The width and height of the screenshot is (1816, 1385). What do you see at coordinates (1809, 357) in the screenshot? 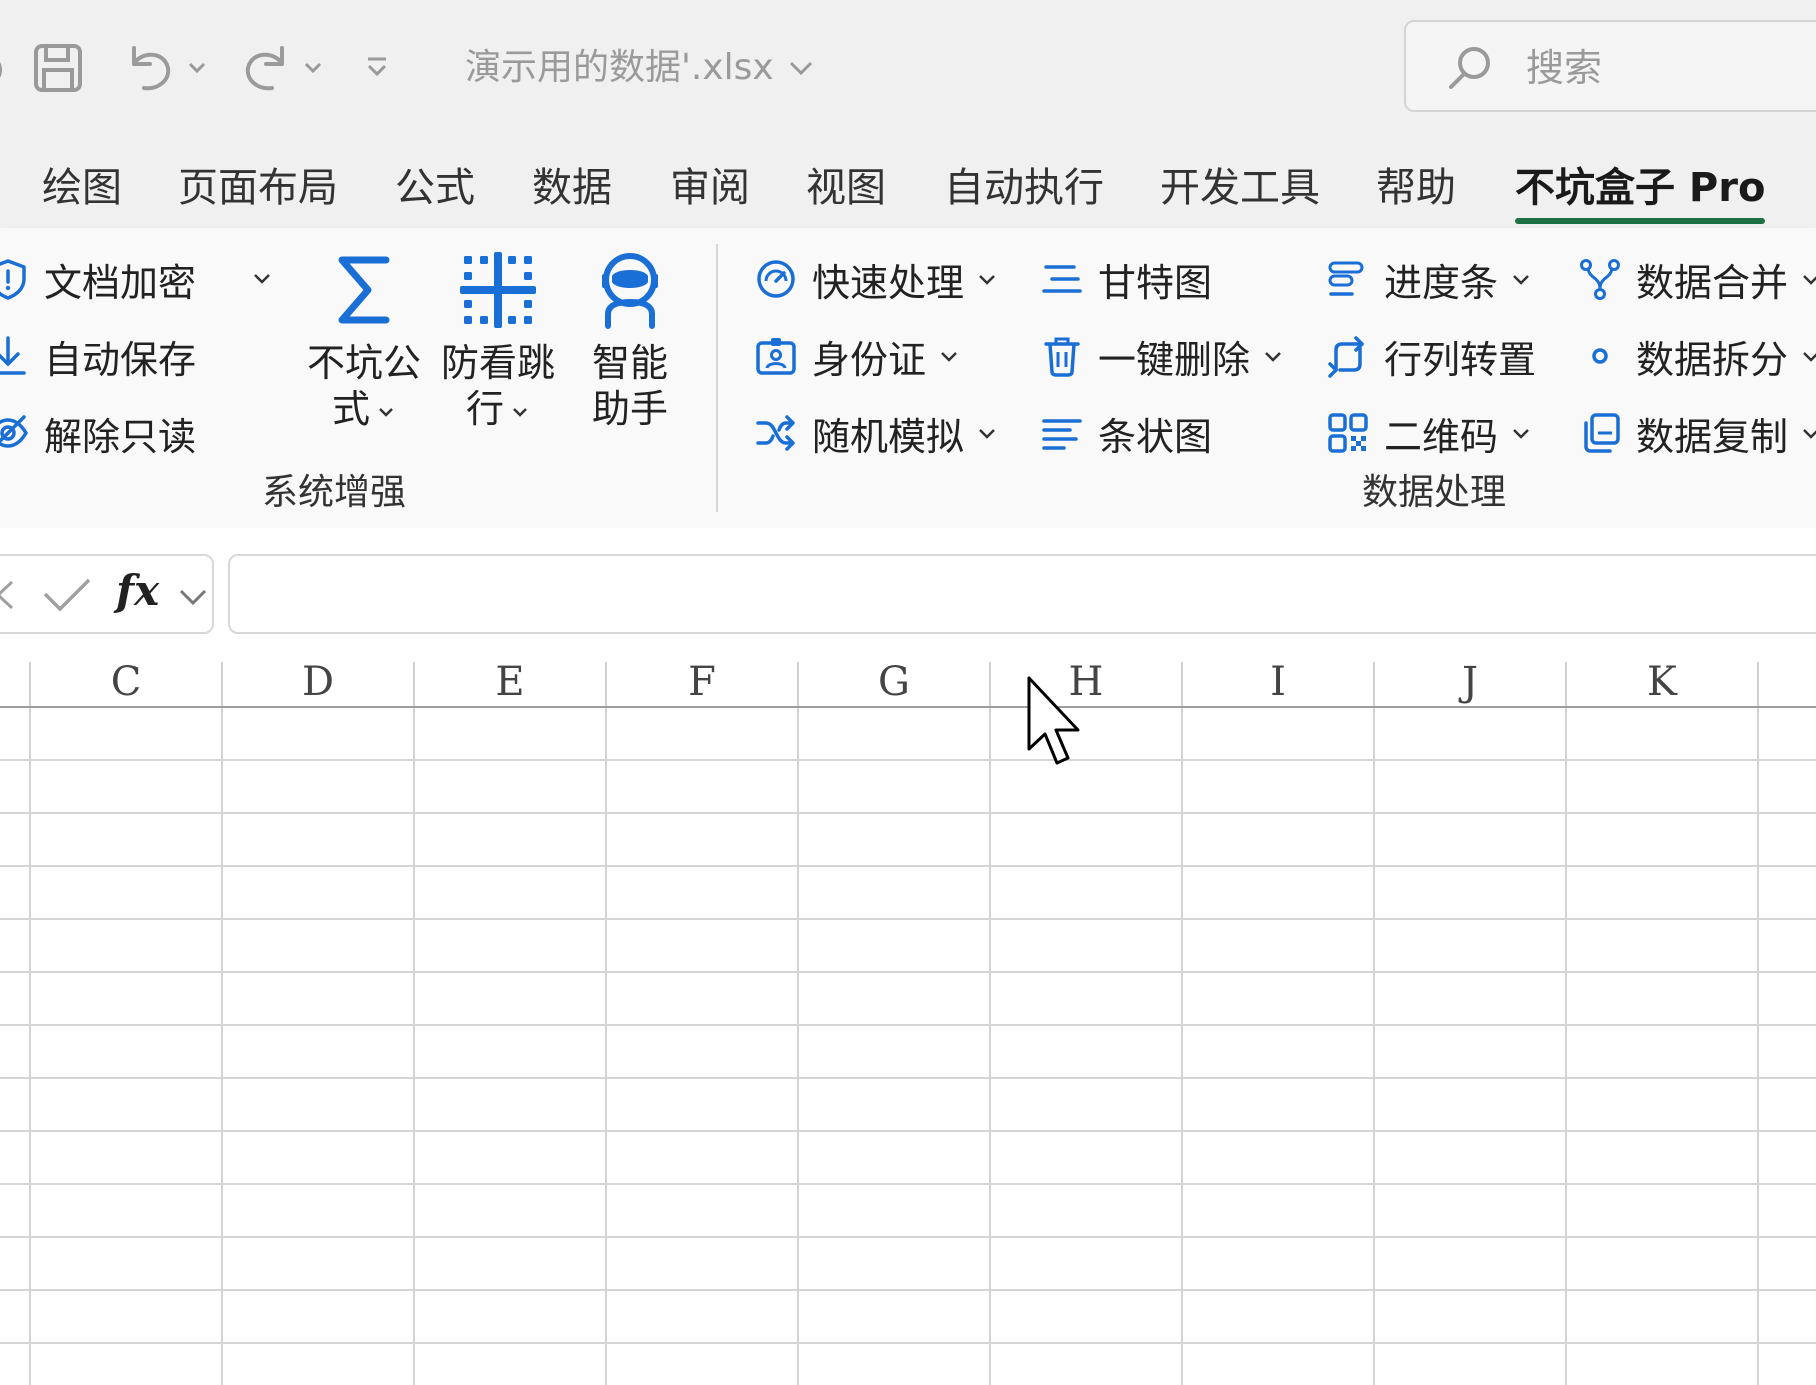
I see `data-split-chevron-icon` at bounding box center [1809, 357].